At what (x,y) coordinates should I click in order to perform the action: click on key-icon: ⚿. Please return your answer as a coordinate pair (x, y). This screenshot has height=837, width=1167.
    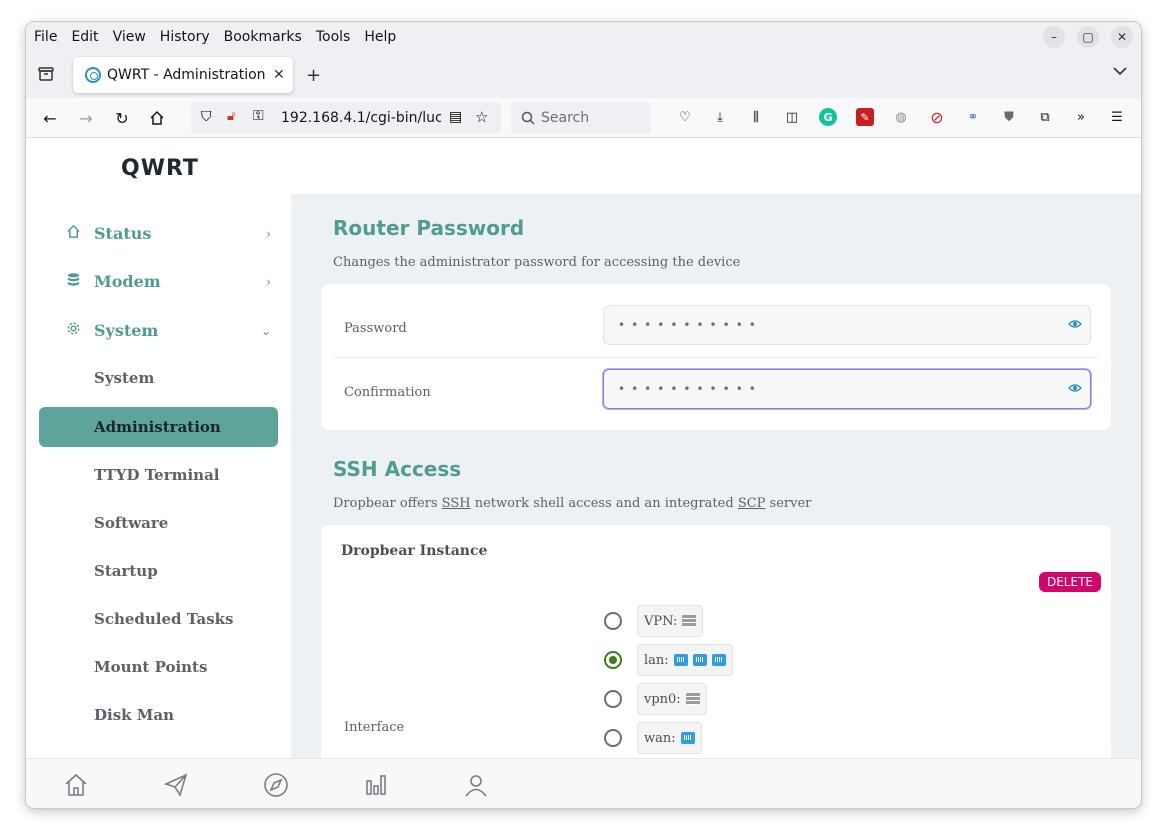
    Looking at the image, I should click on (258, 116).